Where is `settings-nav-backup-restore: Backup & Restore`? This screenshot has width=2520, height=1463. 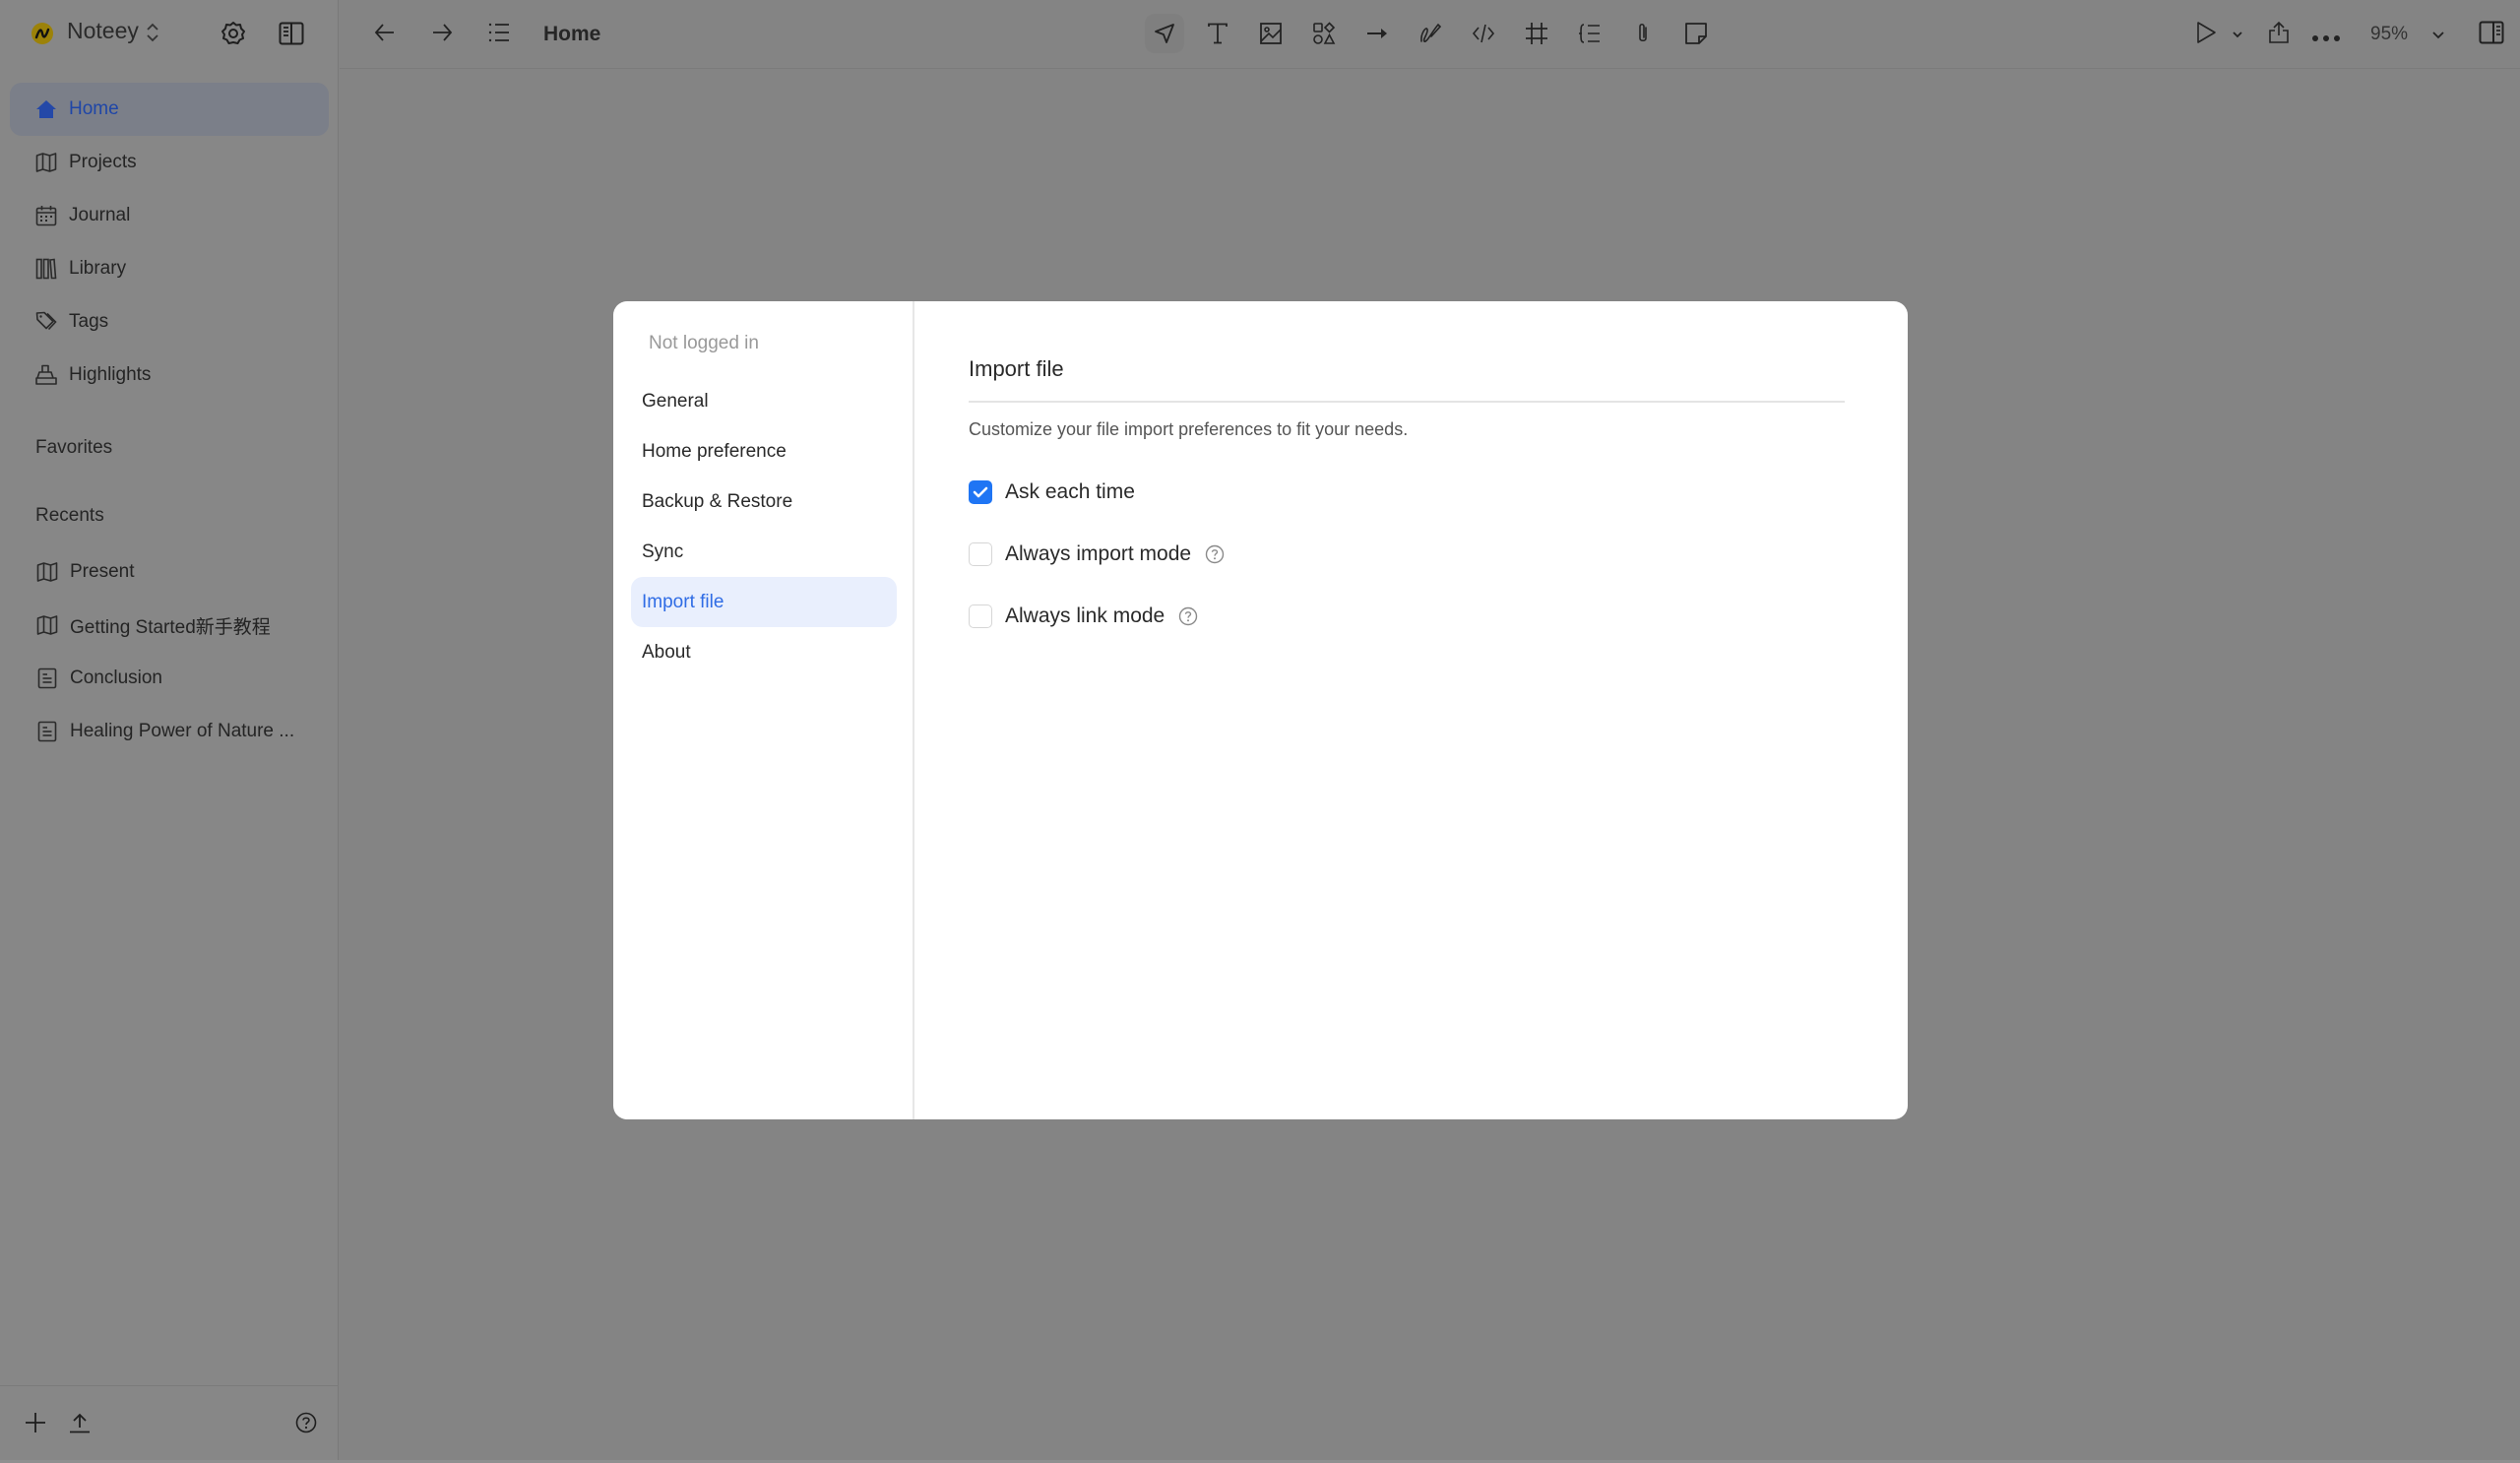
settings-nav-backup-restore: Backup & Restore is located at coordinates (764, 502).